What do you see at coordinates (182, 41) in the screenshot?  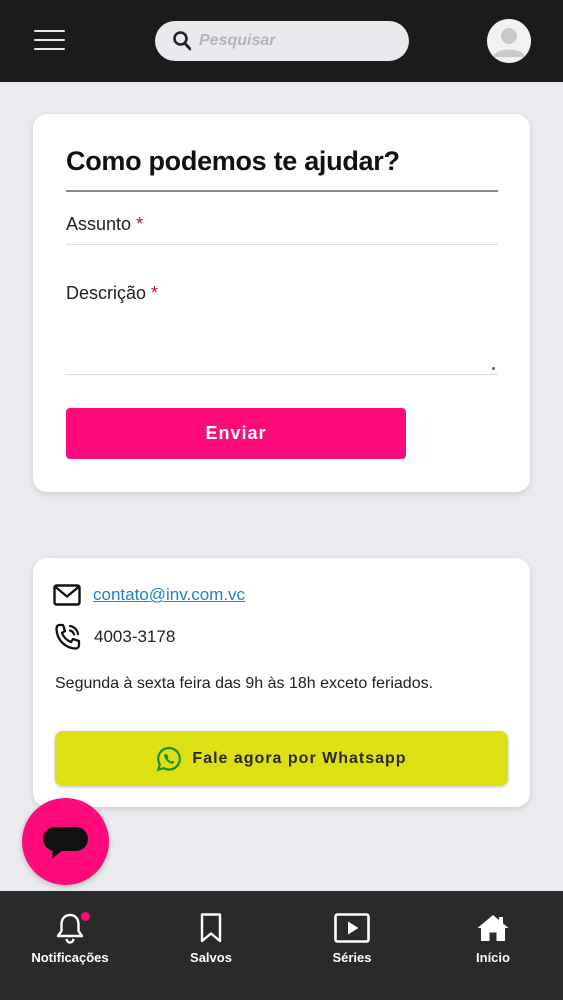 I see `search-icon` at bounding box center [182, 41].